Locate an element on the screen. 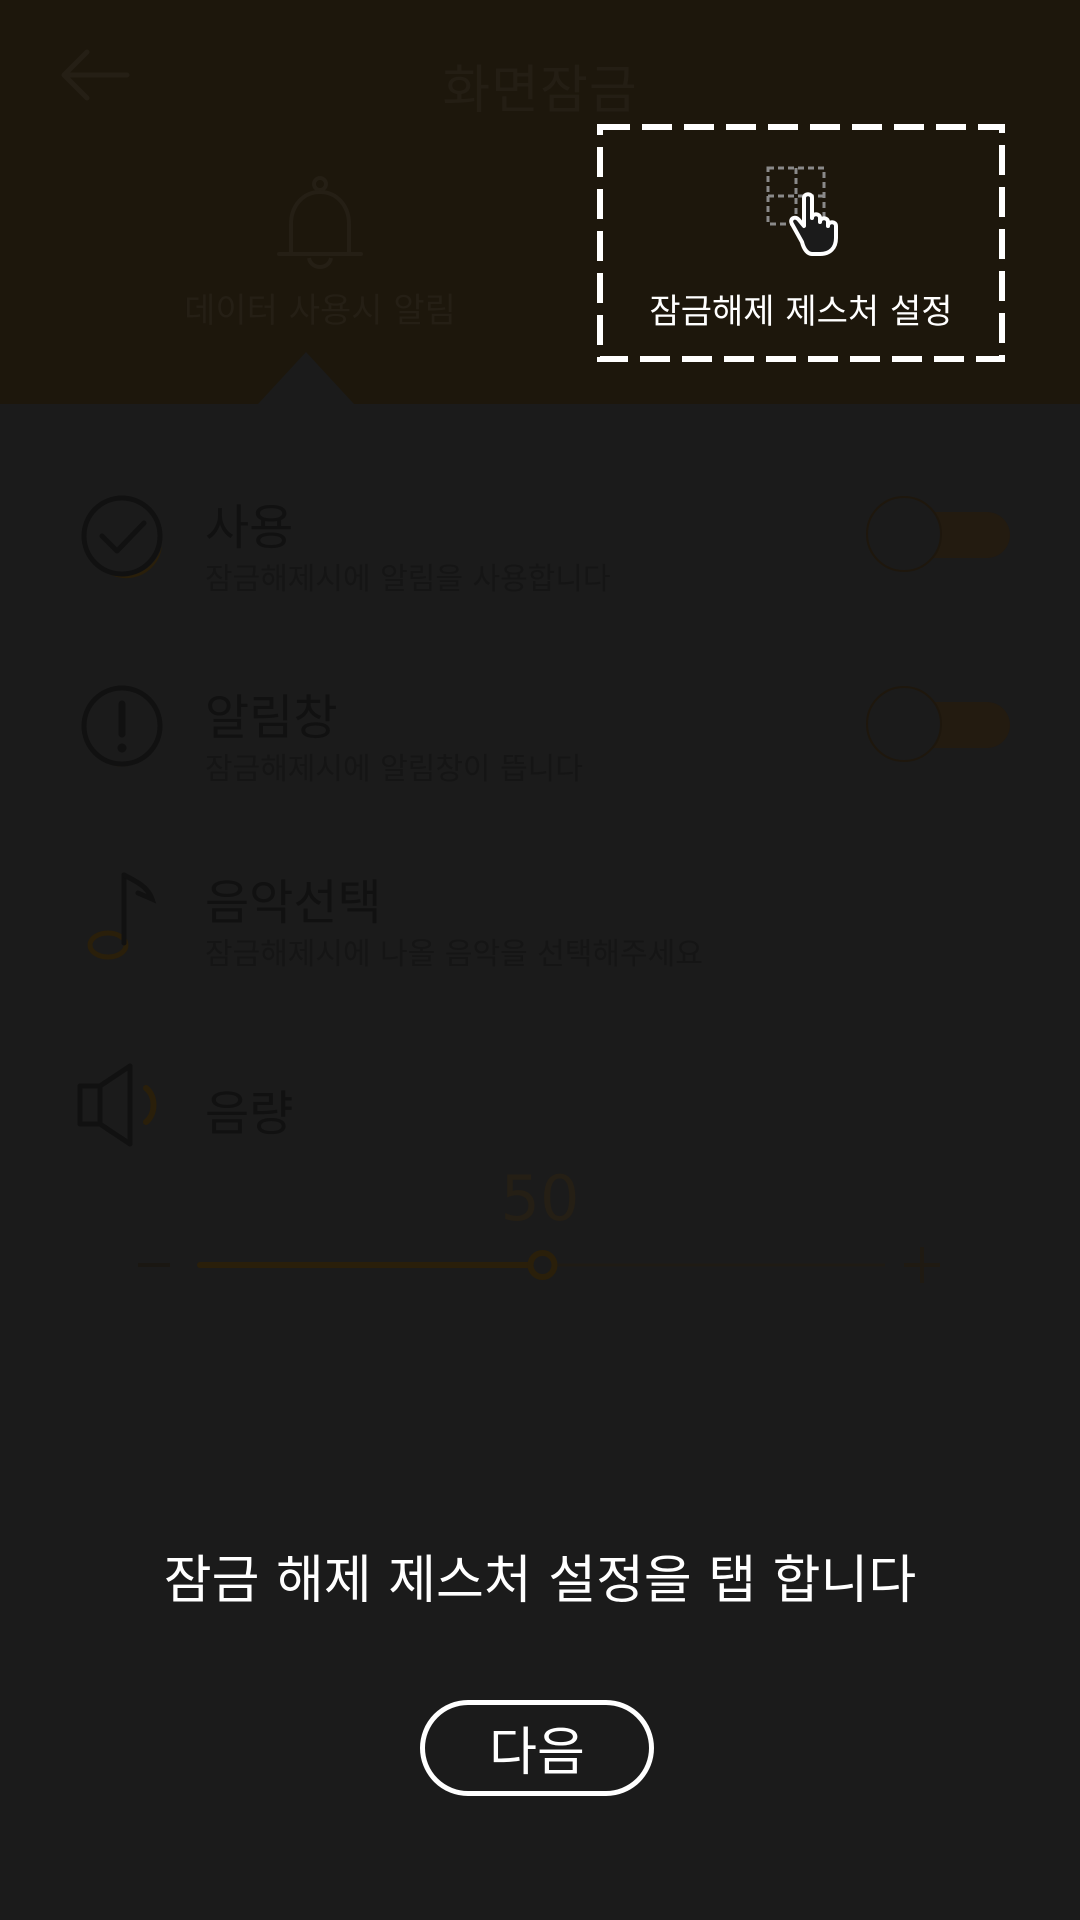 Image resolution: width=1080 pixels, height=1920 pixels. coach-instruction: 잠금 해제 제스처 설정을 탭 합니다 is located at coordinates (540, 1581).